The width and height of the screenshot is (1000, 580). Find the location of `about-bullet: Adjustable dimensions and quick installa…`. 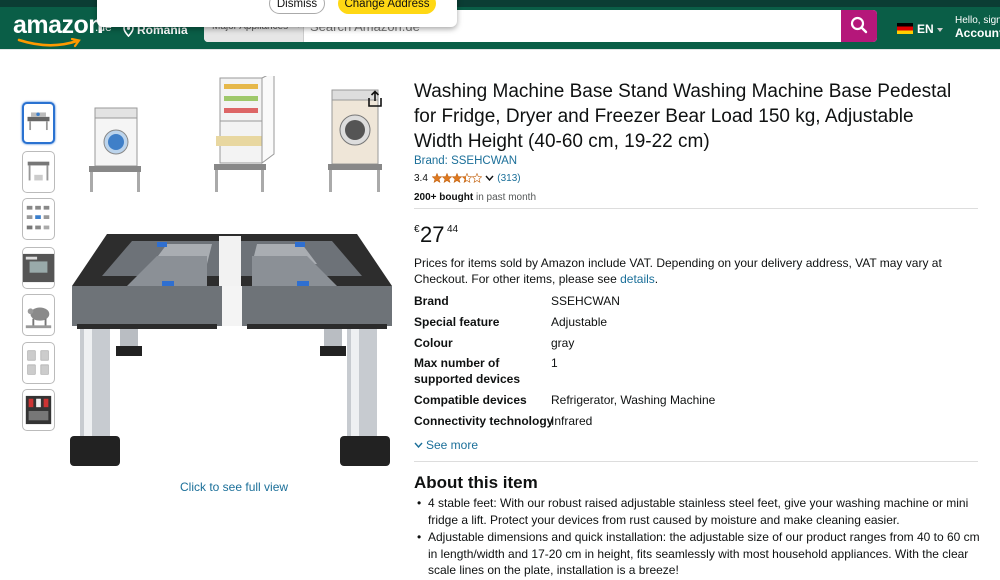

about-bullet: Adjustable dimensions and quick installa… is located at coordinates (700, 554).